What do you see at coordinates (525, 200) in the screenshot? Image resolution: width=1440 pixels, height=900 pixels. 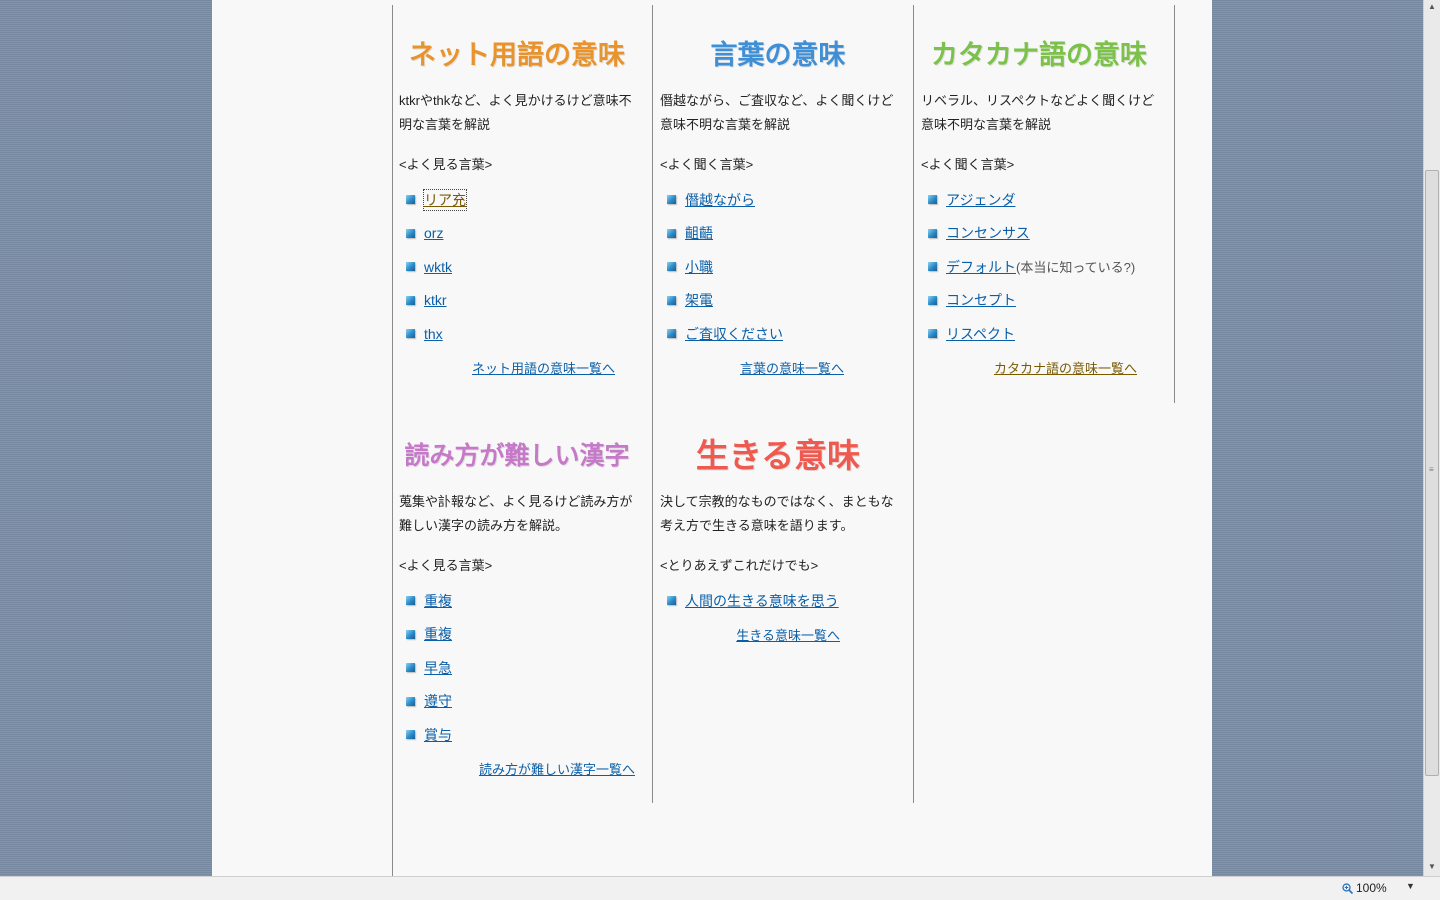 I see `list-item: リア充` at bounding box center [525, 200].